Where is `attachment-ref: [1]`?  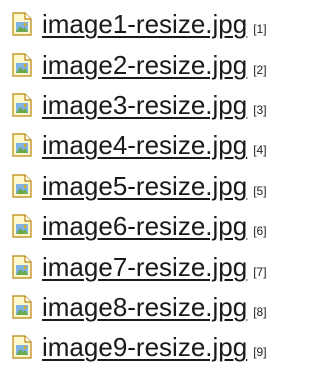 attachment-ref: [1] is located at coordinates (260, 29).